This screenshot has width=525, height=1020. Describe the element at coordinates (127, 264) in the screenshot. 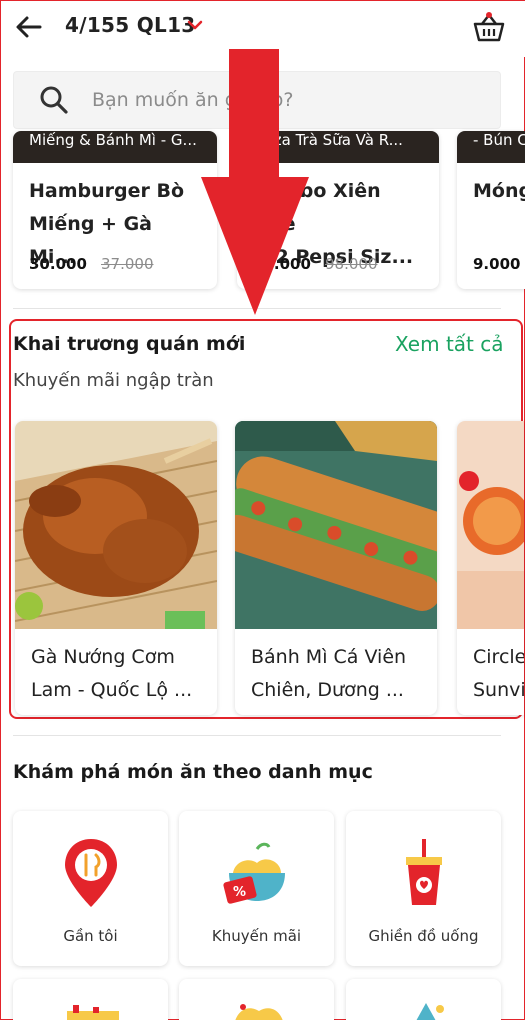

I see `food-old-price: 37.000` at that location.